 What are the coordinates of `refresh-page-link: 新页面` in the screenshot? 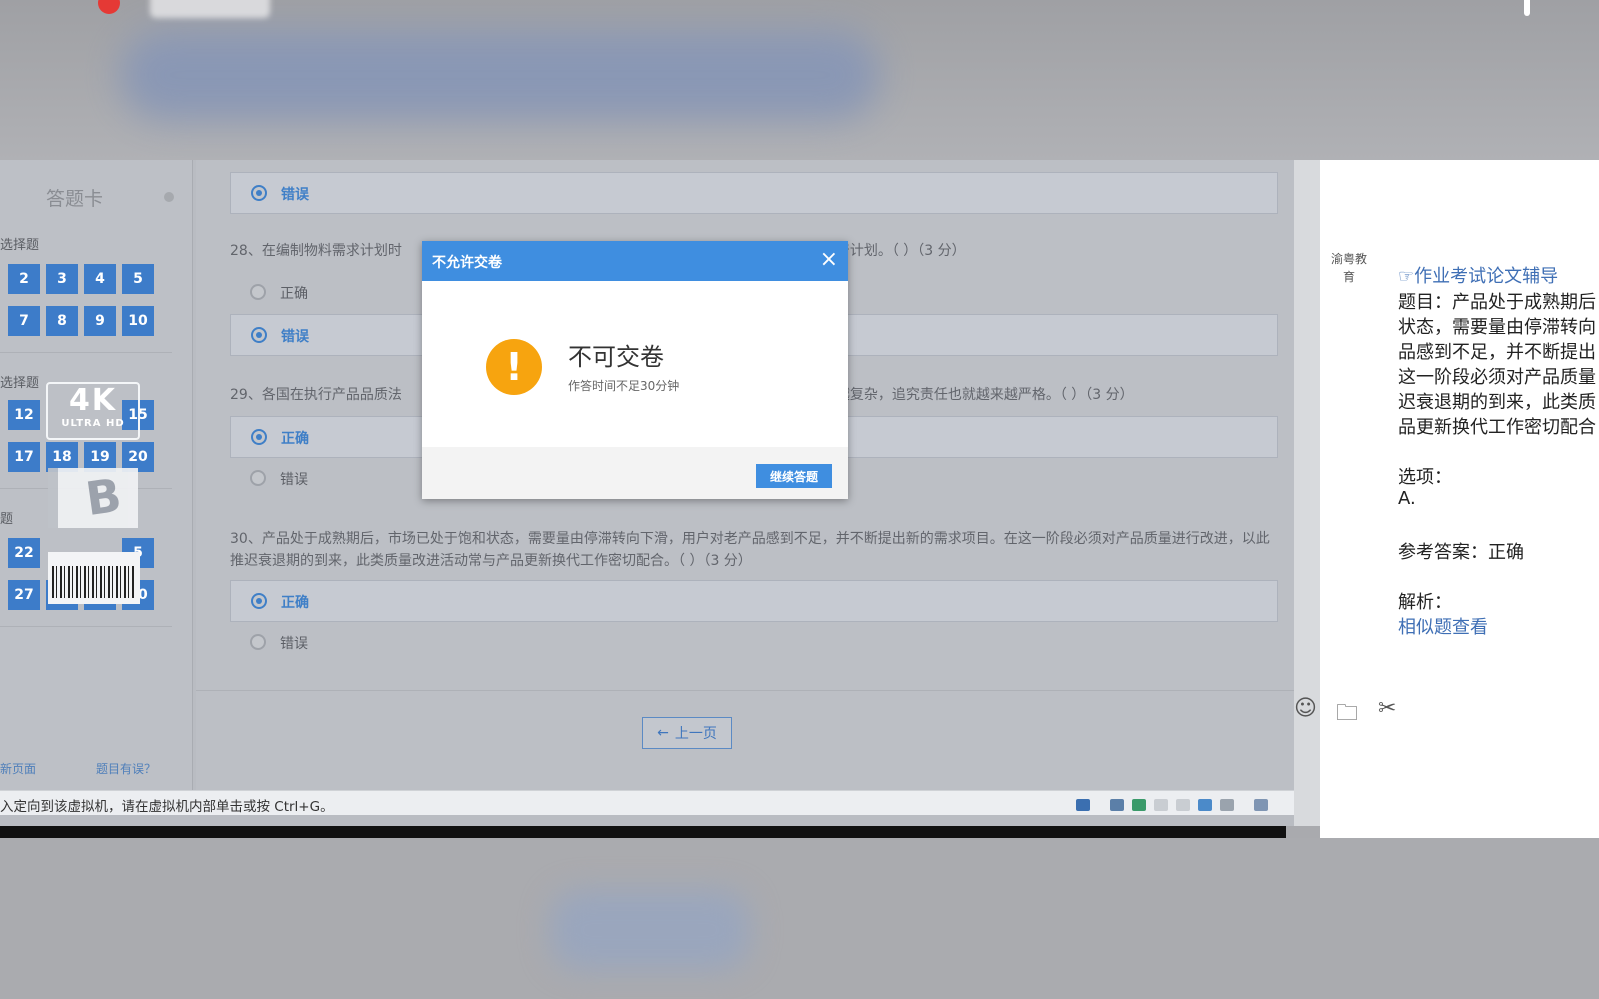 It's located at (18, 768).